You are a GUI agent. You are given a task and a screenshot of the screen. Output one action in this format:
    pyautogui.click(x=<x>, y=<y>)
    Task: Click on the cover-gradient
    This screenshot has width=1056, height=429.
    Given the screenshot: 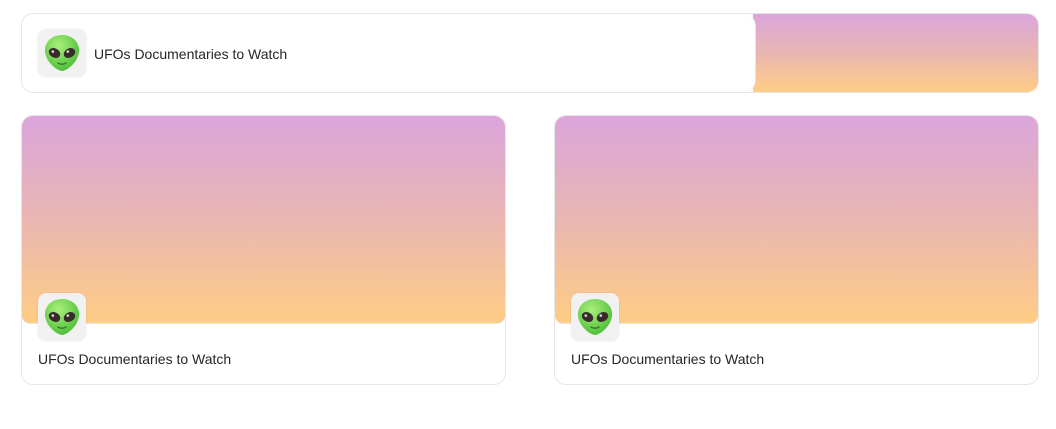 What is the action you would take?
    pyautogui.click(x=895, y=53)
    